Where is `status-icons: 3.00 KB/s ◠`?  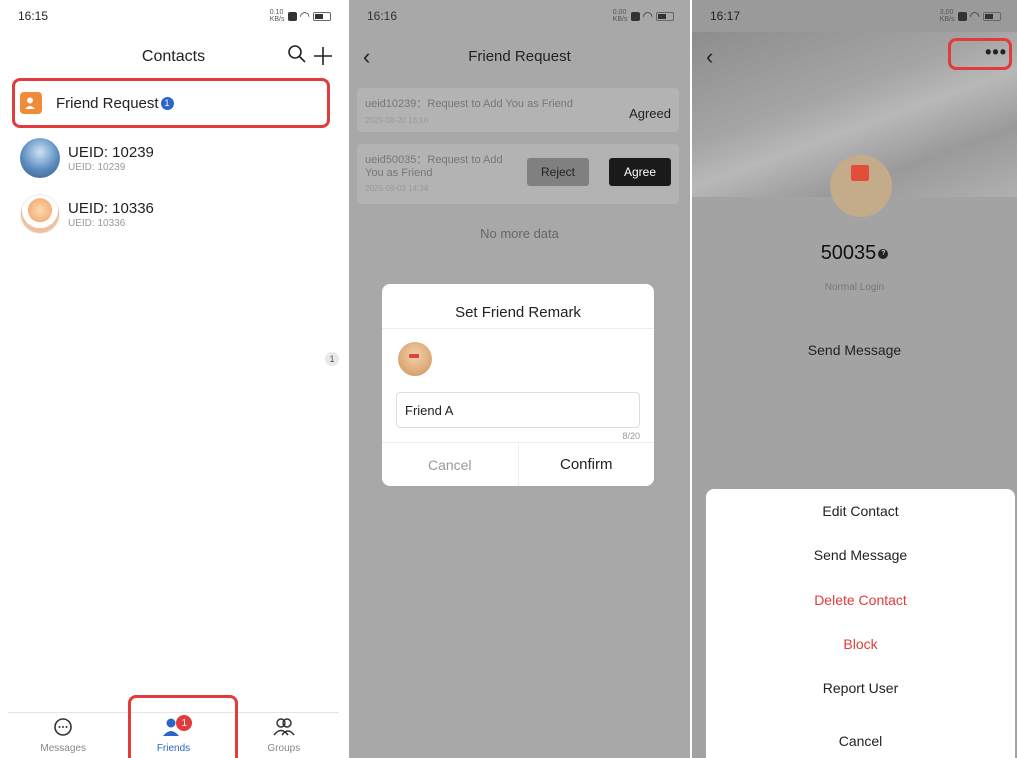 status-icons: 3.00 KB/s ◠ is located at coordinates (970, 16).